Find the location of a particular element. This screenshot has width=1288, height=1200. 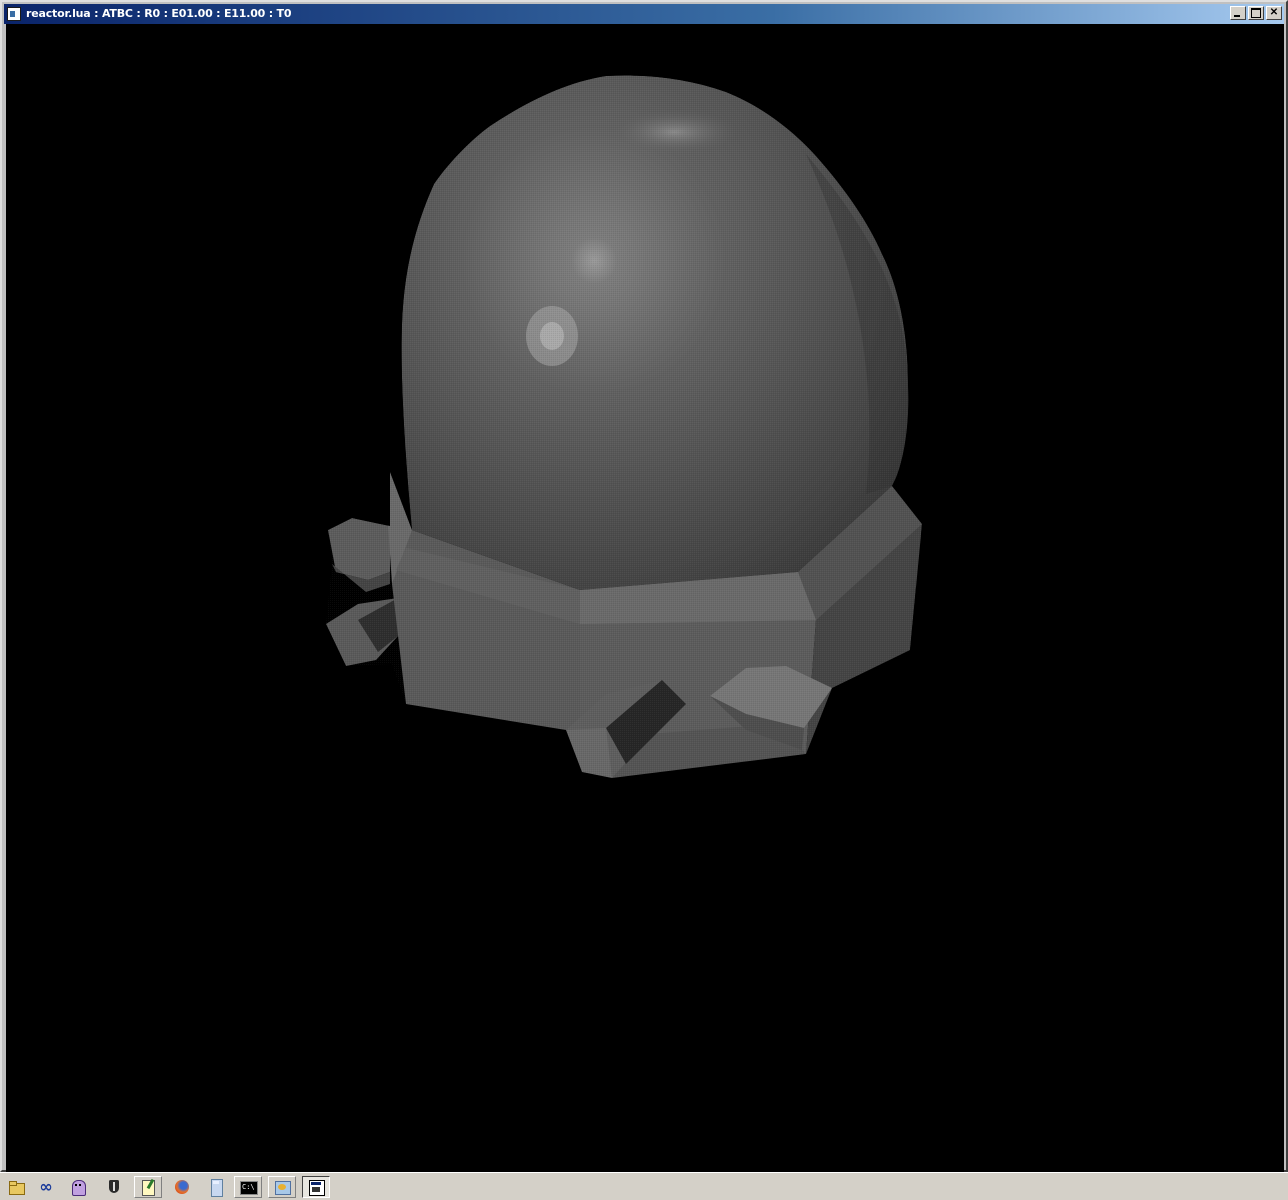

minimize-button is located at coordinates (1238, 13).